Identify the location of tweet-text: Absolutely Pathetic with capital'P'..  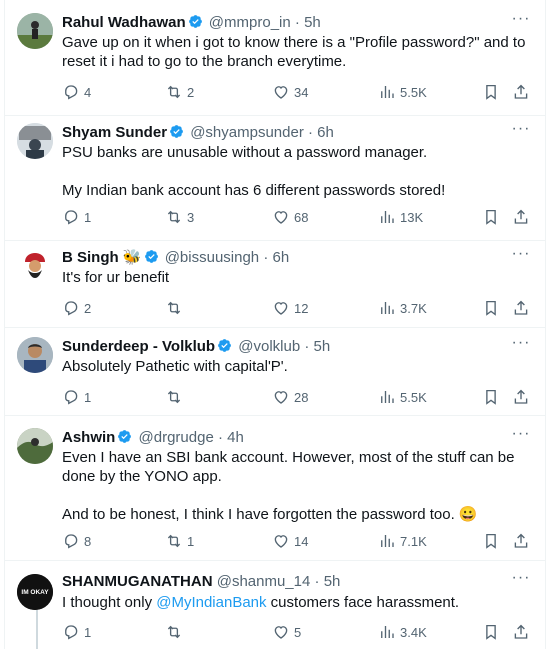
(175, 366).